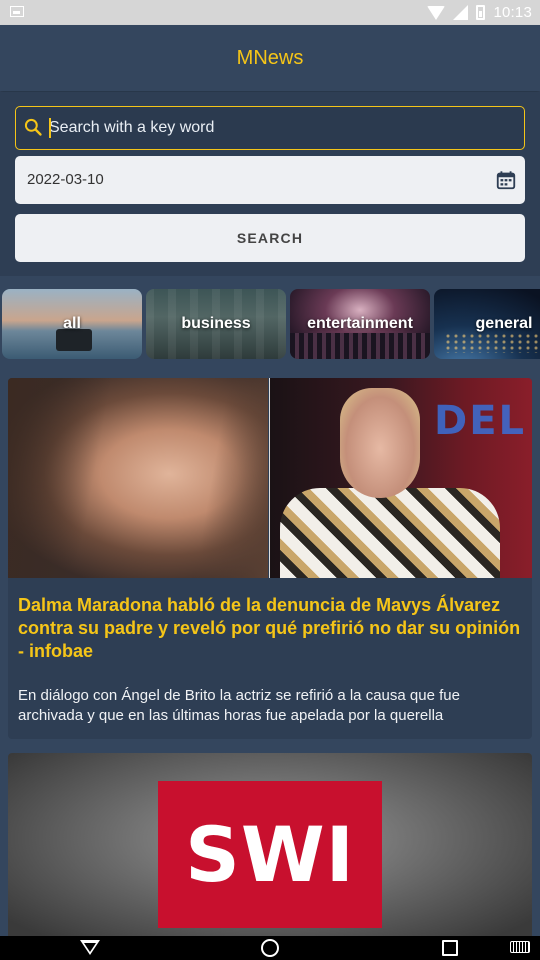 The height and width of the screenshot is (960, 540). I want to click on category-general-image, so click(492, 343).